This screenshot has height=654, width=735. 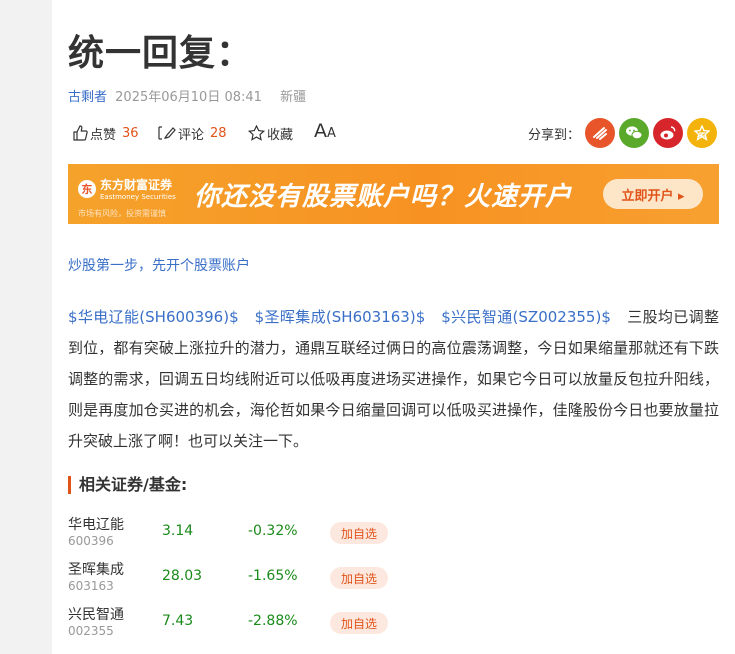 I want to click on favorite-button: 收藏, so click(x=270, y=133).